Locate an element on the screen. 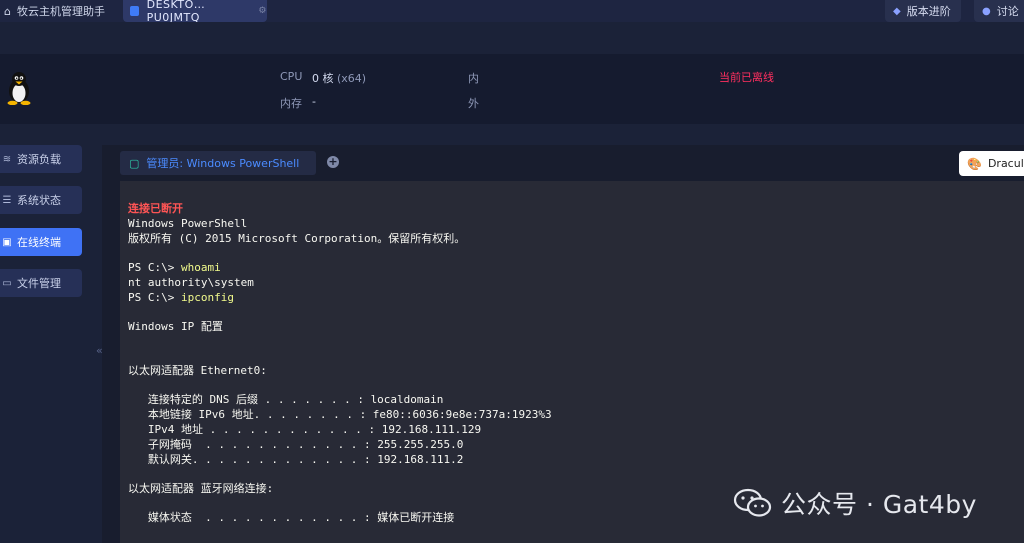 This screenshot has height=543, width=1024. wechat-icon is located at coordinates (752, 502).